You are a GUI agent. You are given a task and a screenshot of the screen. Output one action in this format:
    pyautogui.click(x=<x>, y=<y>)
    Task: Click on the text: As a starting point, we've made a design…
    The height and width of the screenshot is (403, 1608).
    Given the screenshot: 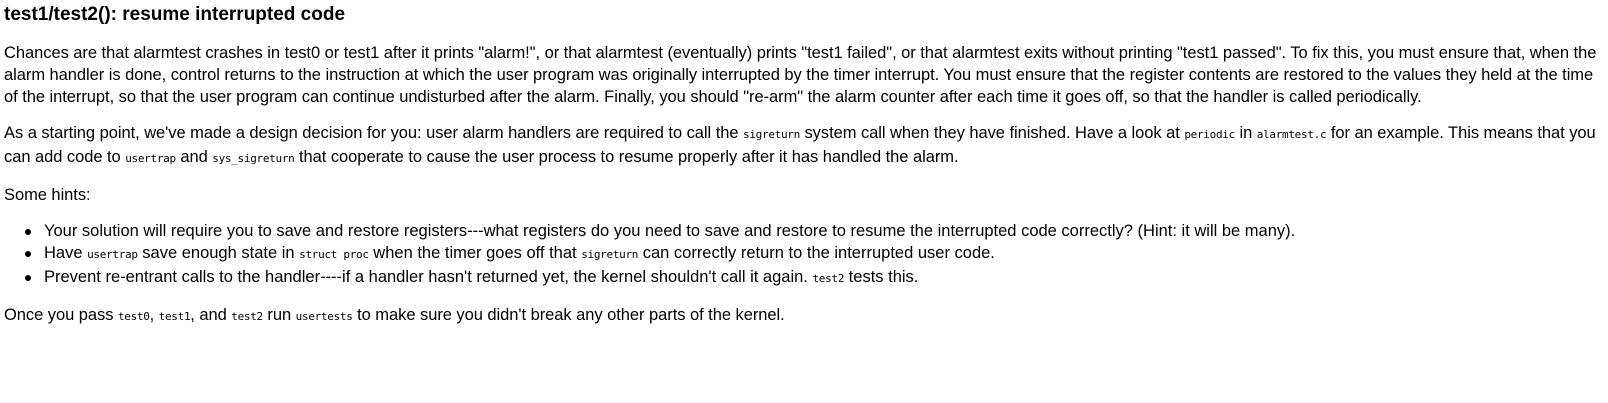 What is the action you would take?
    pyautogui.click(x=374, y=133)
    